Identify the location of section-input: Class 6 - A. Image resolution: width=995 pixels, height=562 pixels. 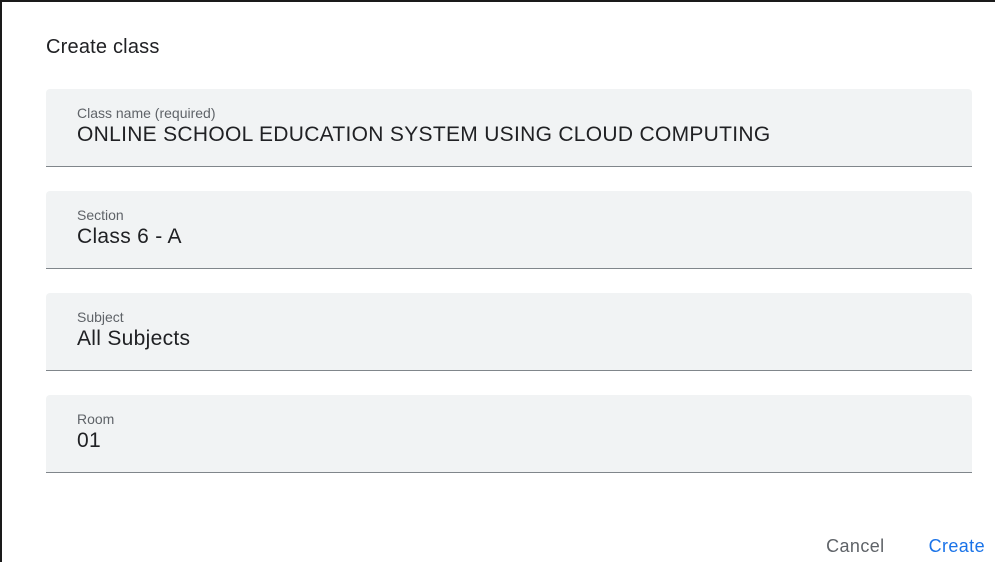
(513, 237).